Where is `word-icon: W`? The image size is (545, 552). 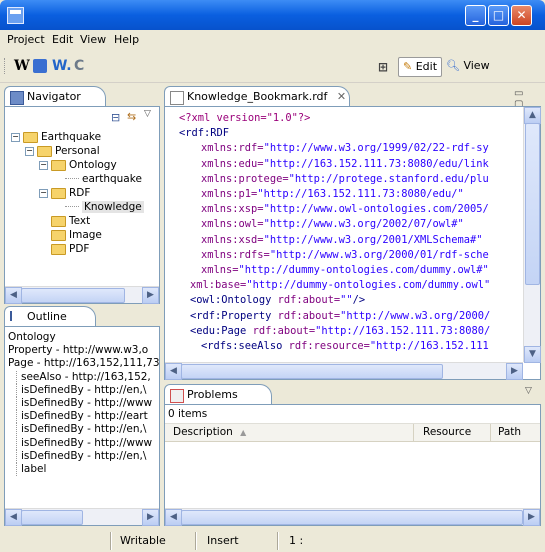 word-icon: W is located at coordinates (22, 66).